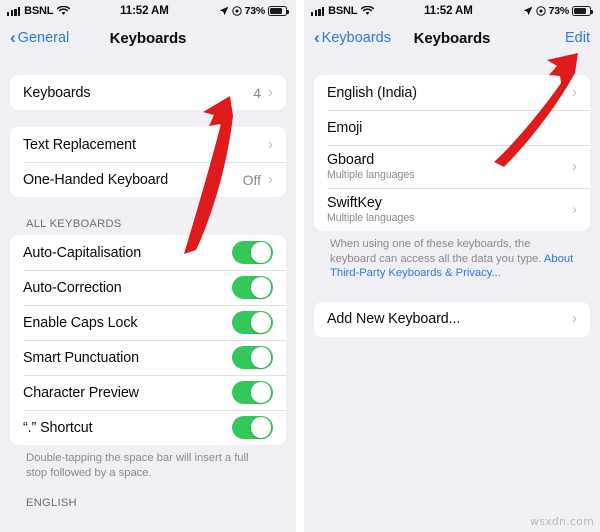  Describe the element at coordinates (82, 252) in the screenshot. I see `row-auto-capitalisation-label: Auto-Capitalisation` at that location.